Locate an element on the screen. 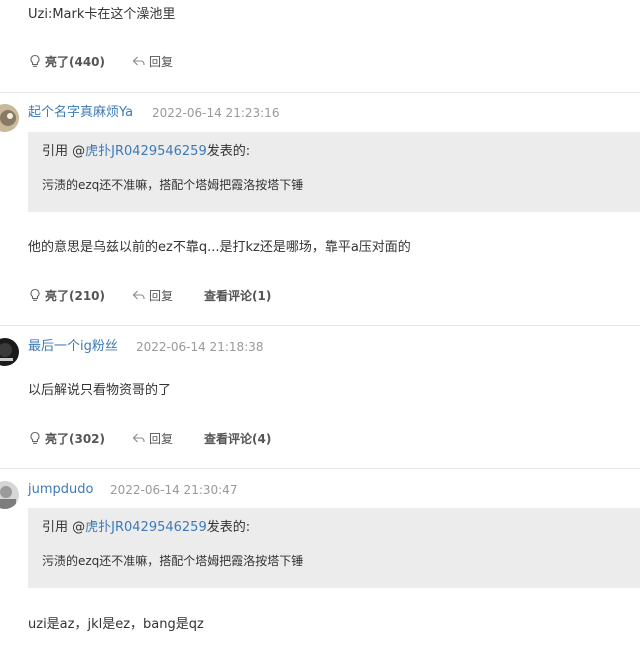 This screenshot has width=640, height=657. like-button: 亮了(210) is located at coordinates (80, 295).